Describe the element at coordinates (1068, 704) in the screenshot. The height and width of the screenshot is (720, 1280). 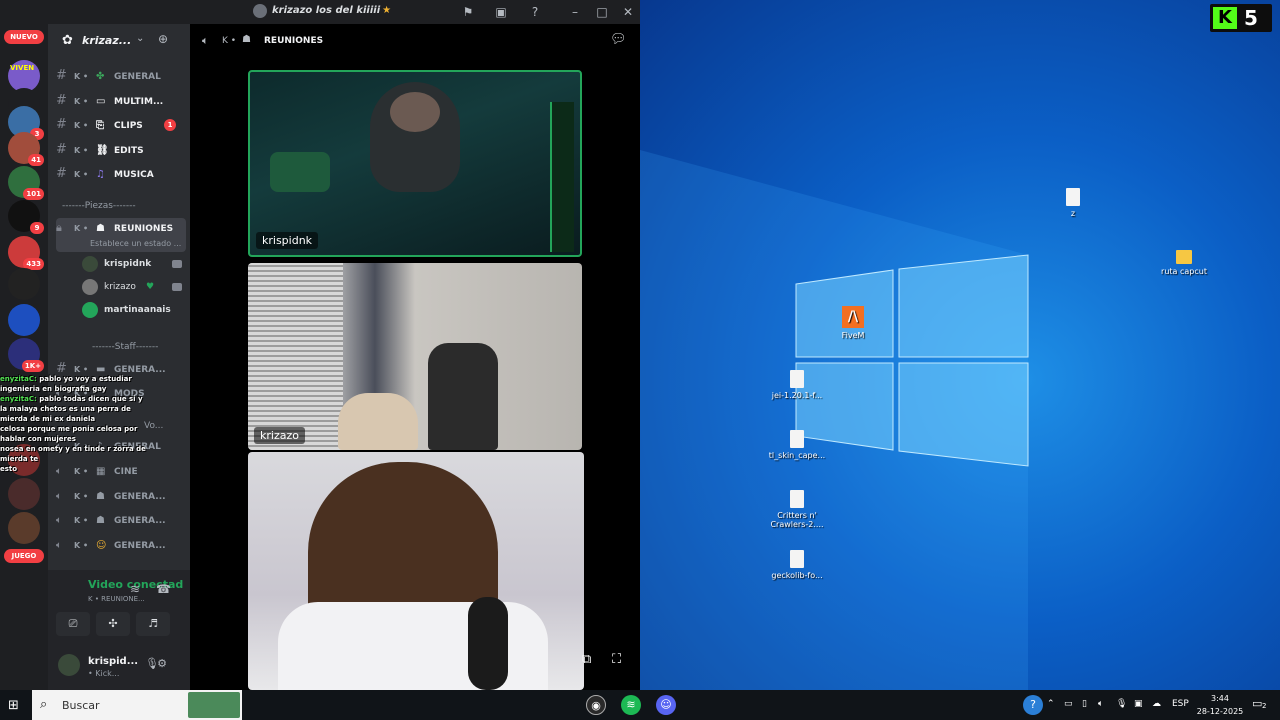
I see `network-icon: ▭` at that location.